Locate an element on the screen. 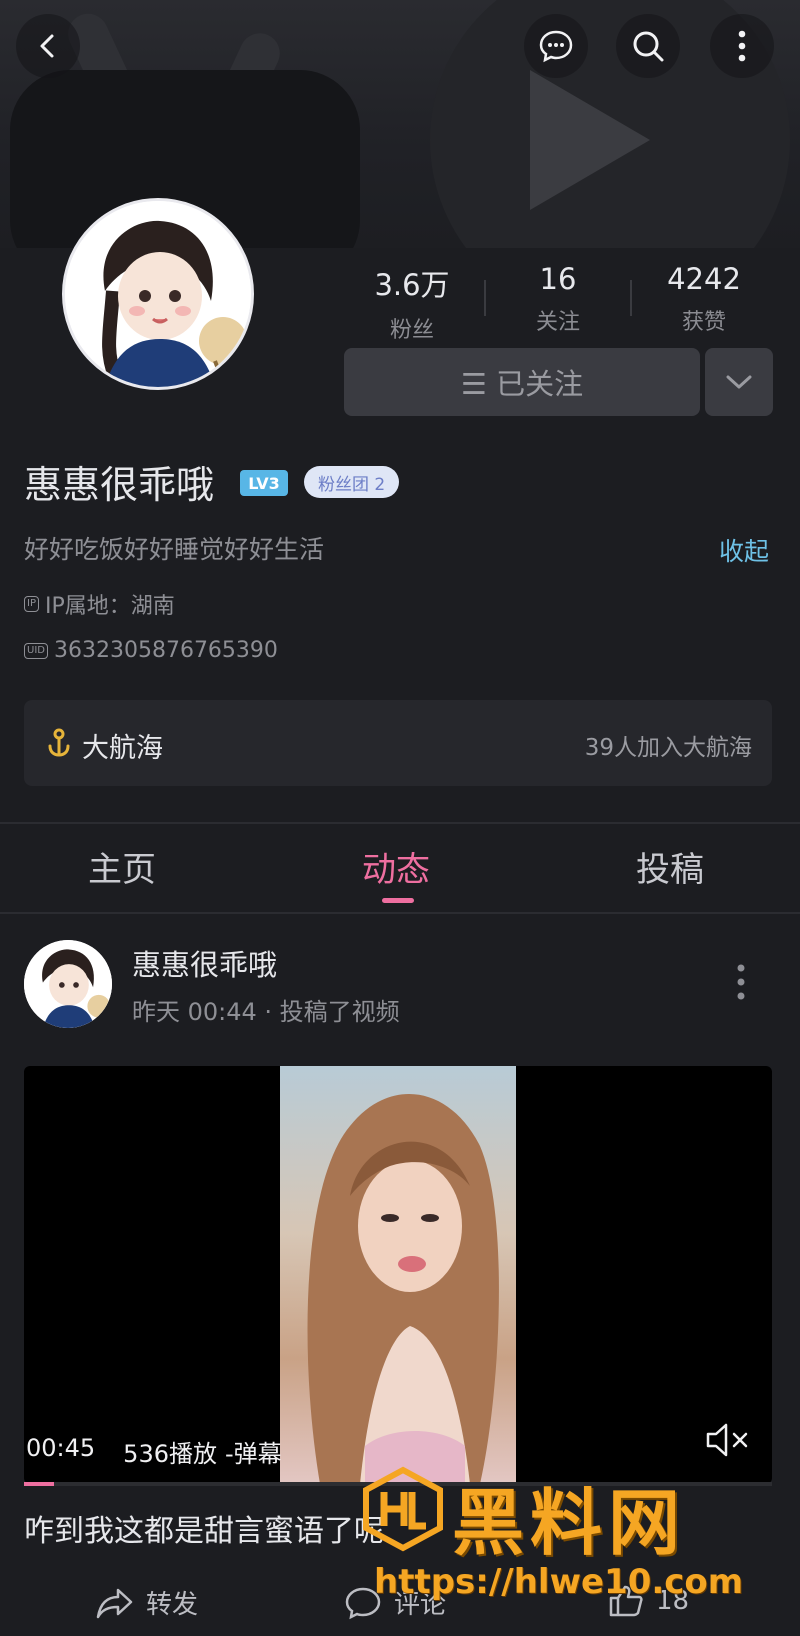 This screenshot has width=800, height=1636. share-button: 转发 is located at coordinates (147, 1602).